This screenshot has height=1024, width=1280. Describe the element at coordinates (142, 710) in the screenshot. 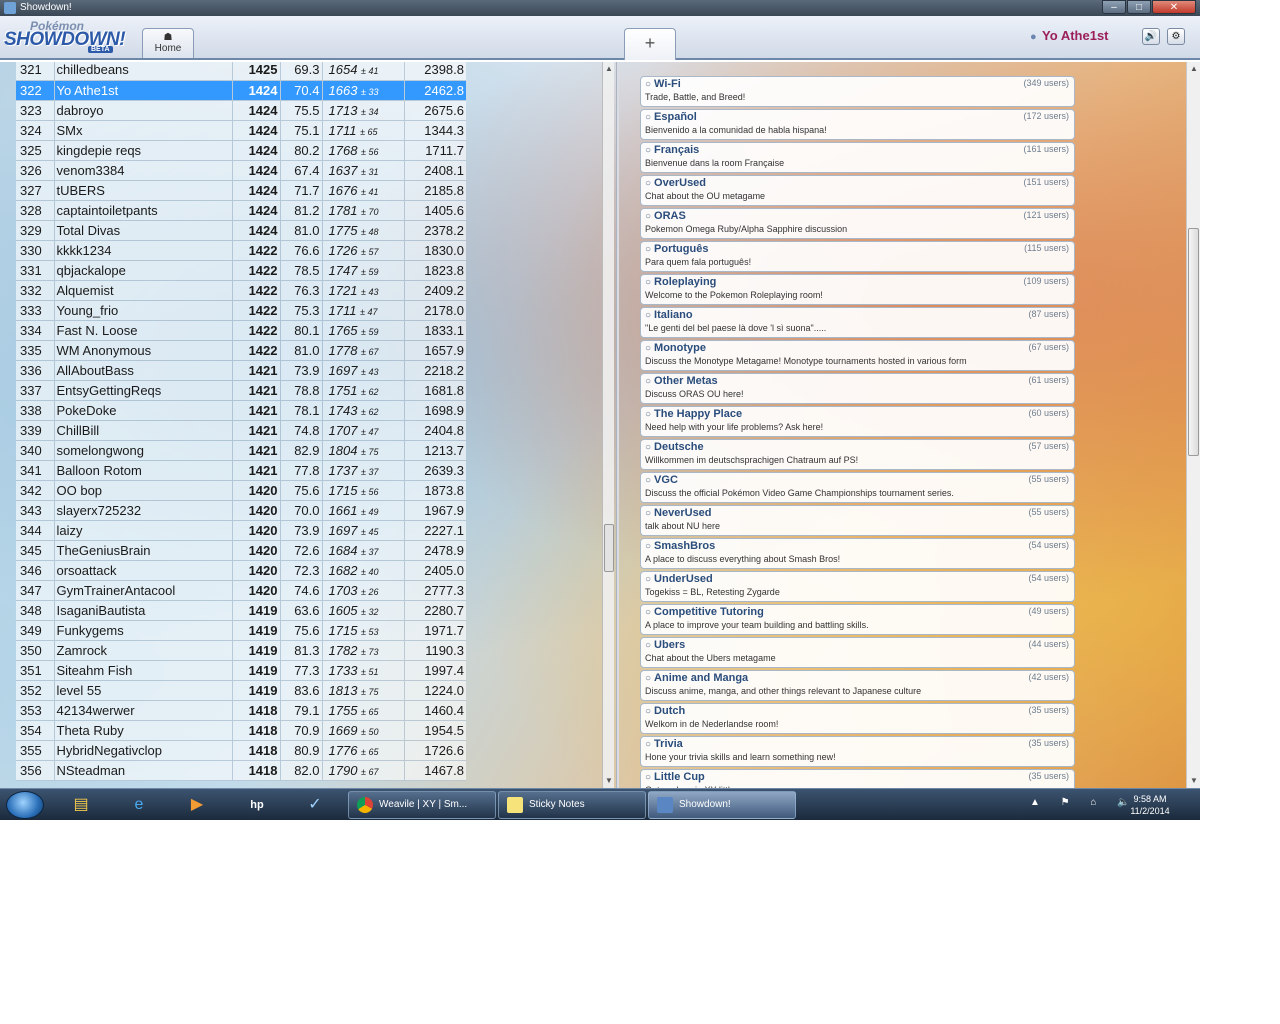

I see `ladder-username: 42134werwer` at that location.